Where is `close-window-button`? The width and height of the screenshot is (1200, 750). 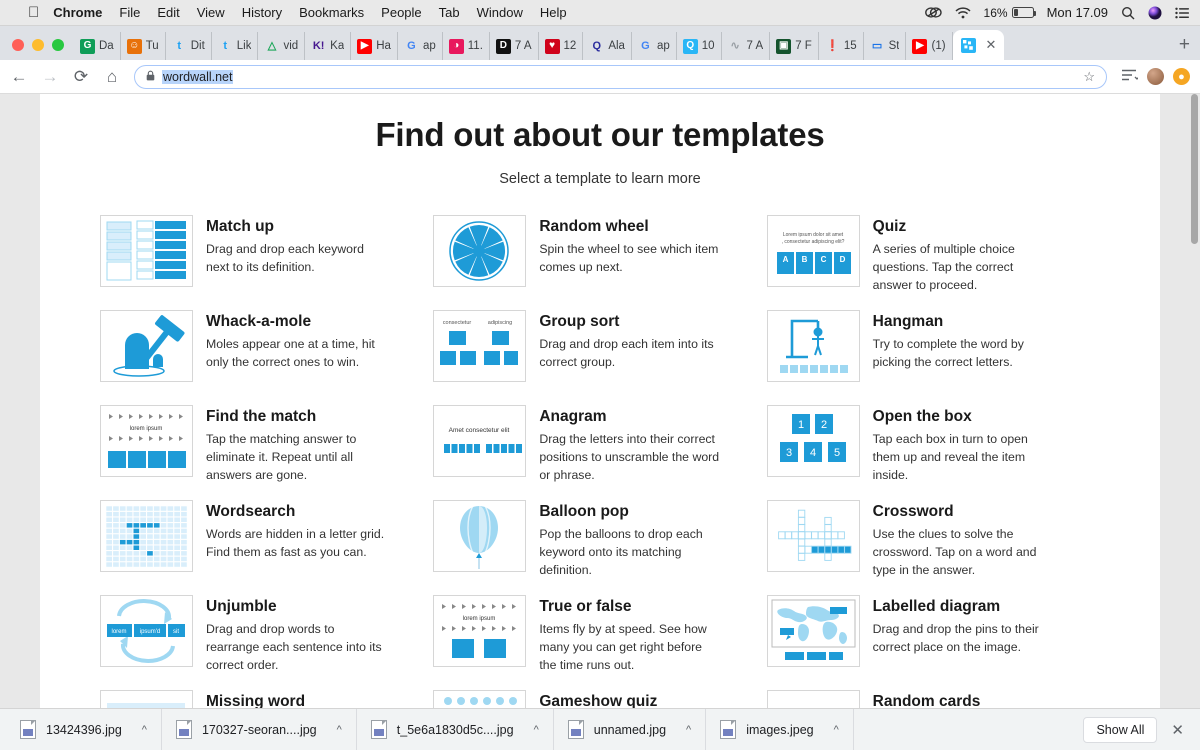
close-window-button is located at coordinates (18, 45).